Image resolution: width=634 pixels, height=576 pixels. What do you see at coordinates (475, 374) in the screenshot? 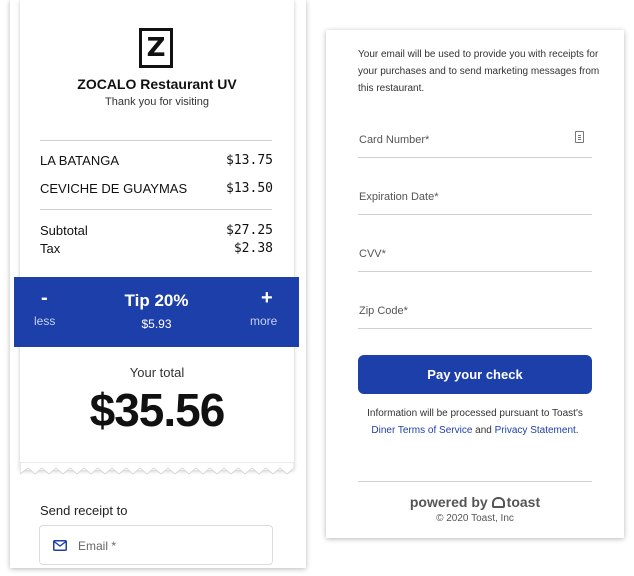
I see `pay-check-button: Pay your check` at bounding box center [475, 374].